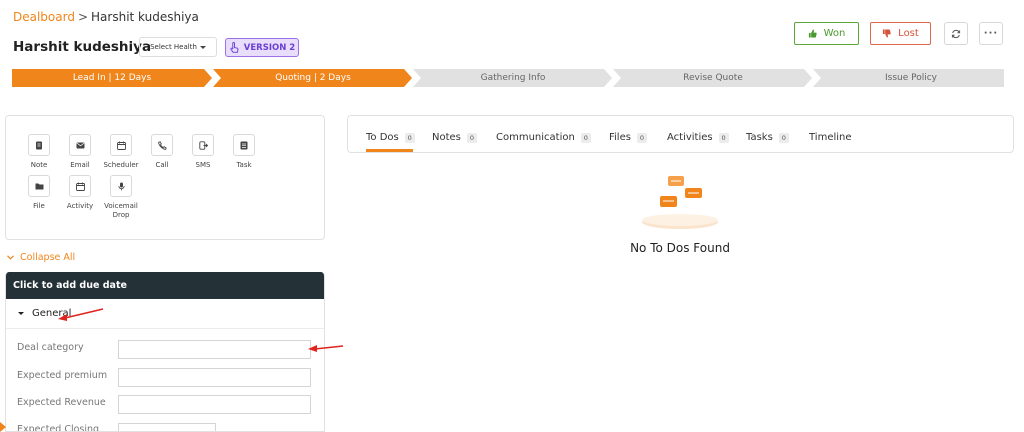  Describe the element at coordinates (713, 78) in the screenshot. I see `stage-revise-quote: Revise Quote` at that location.